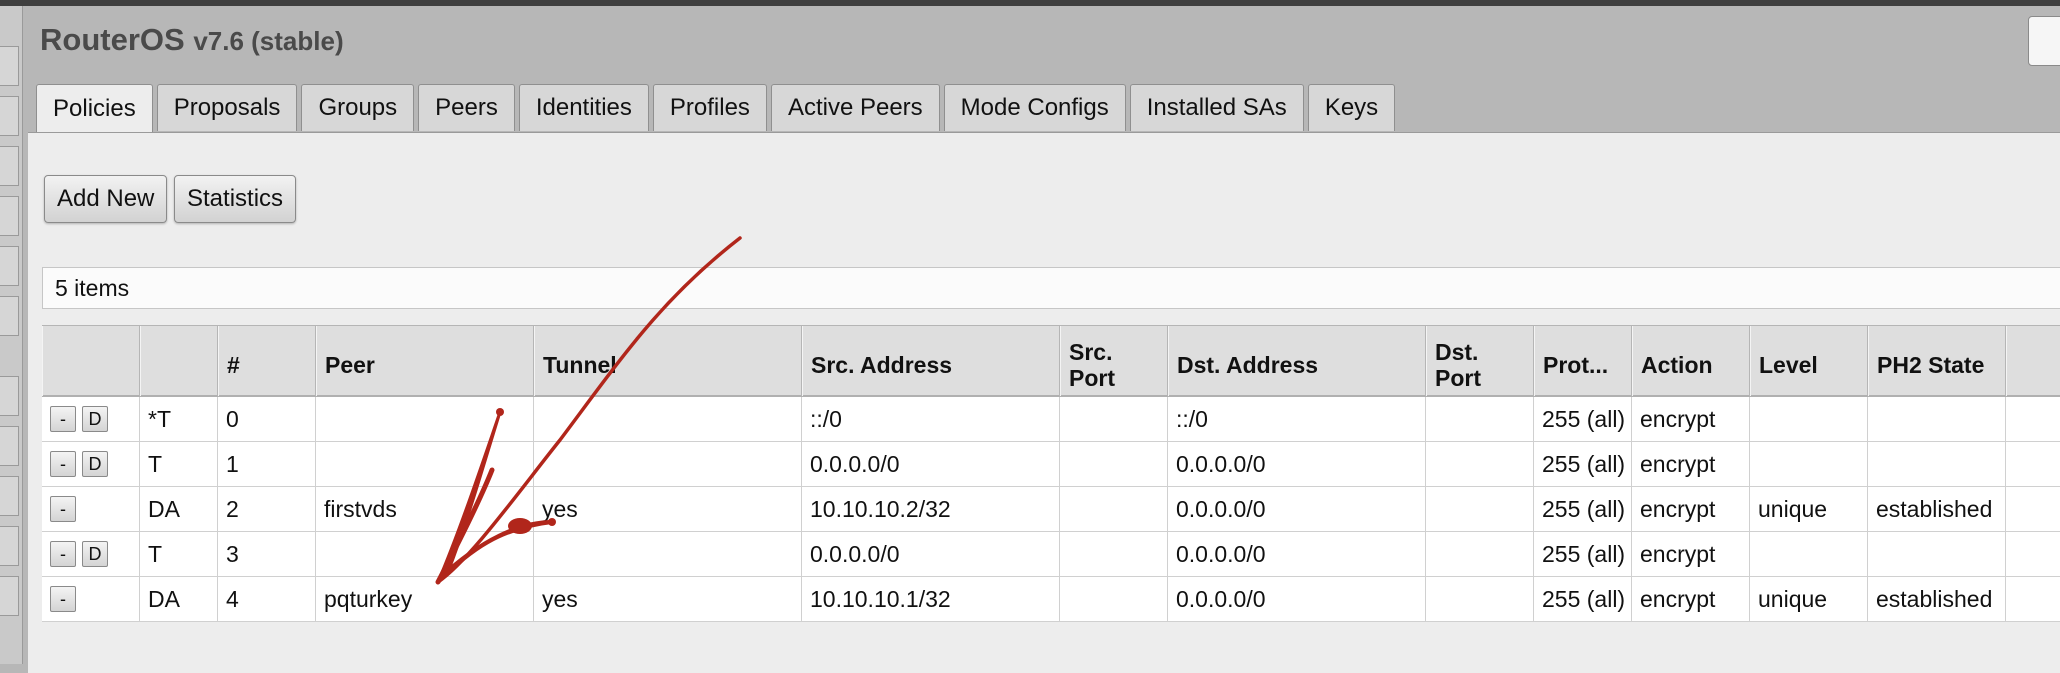  Describe the element at coordinates (227, 107) in the screenshot. I see `tab-proposals: Proposals` at that location.